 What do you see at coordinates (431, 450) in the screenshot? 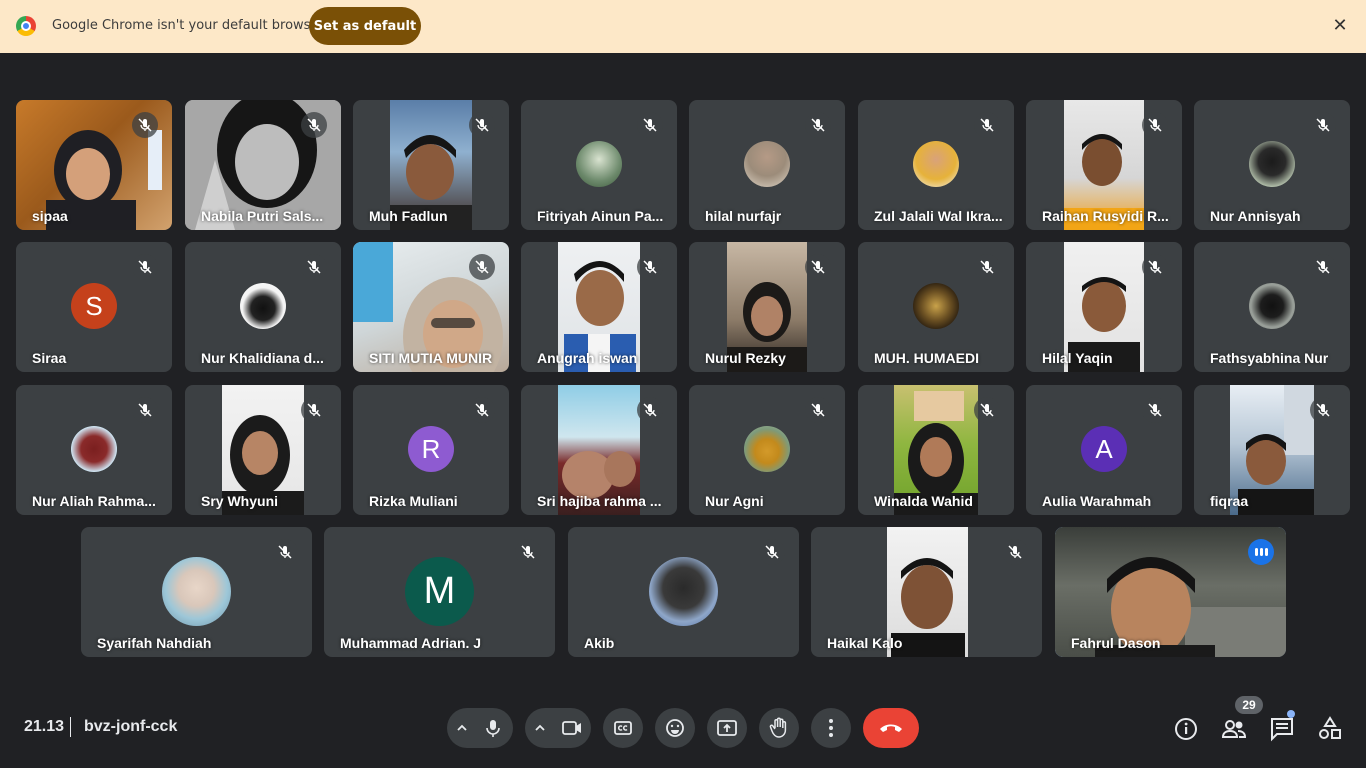
I see `participant-tile: R Rizka Muliani` at bounding box center [431, 450].